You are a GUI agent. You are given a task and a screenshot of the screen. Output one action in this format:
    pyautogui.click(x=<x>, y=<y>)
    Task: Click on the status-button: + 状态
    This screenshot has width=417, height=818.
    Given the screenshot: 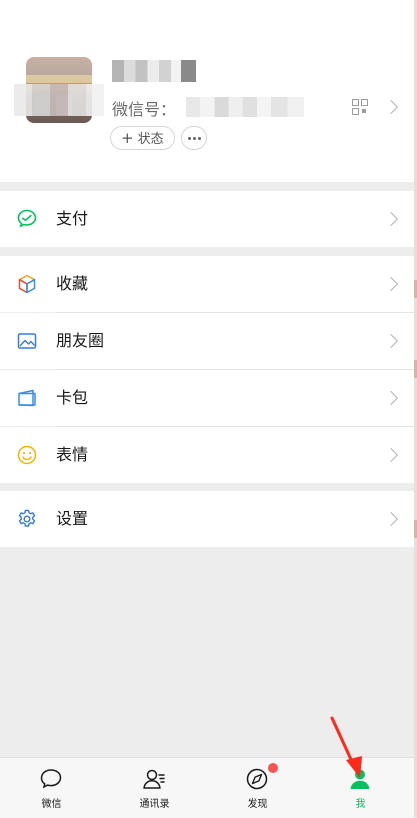 What is the action you would take?
    pyautogui.click(x=142, y=138)
    